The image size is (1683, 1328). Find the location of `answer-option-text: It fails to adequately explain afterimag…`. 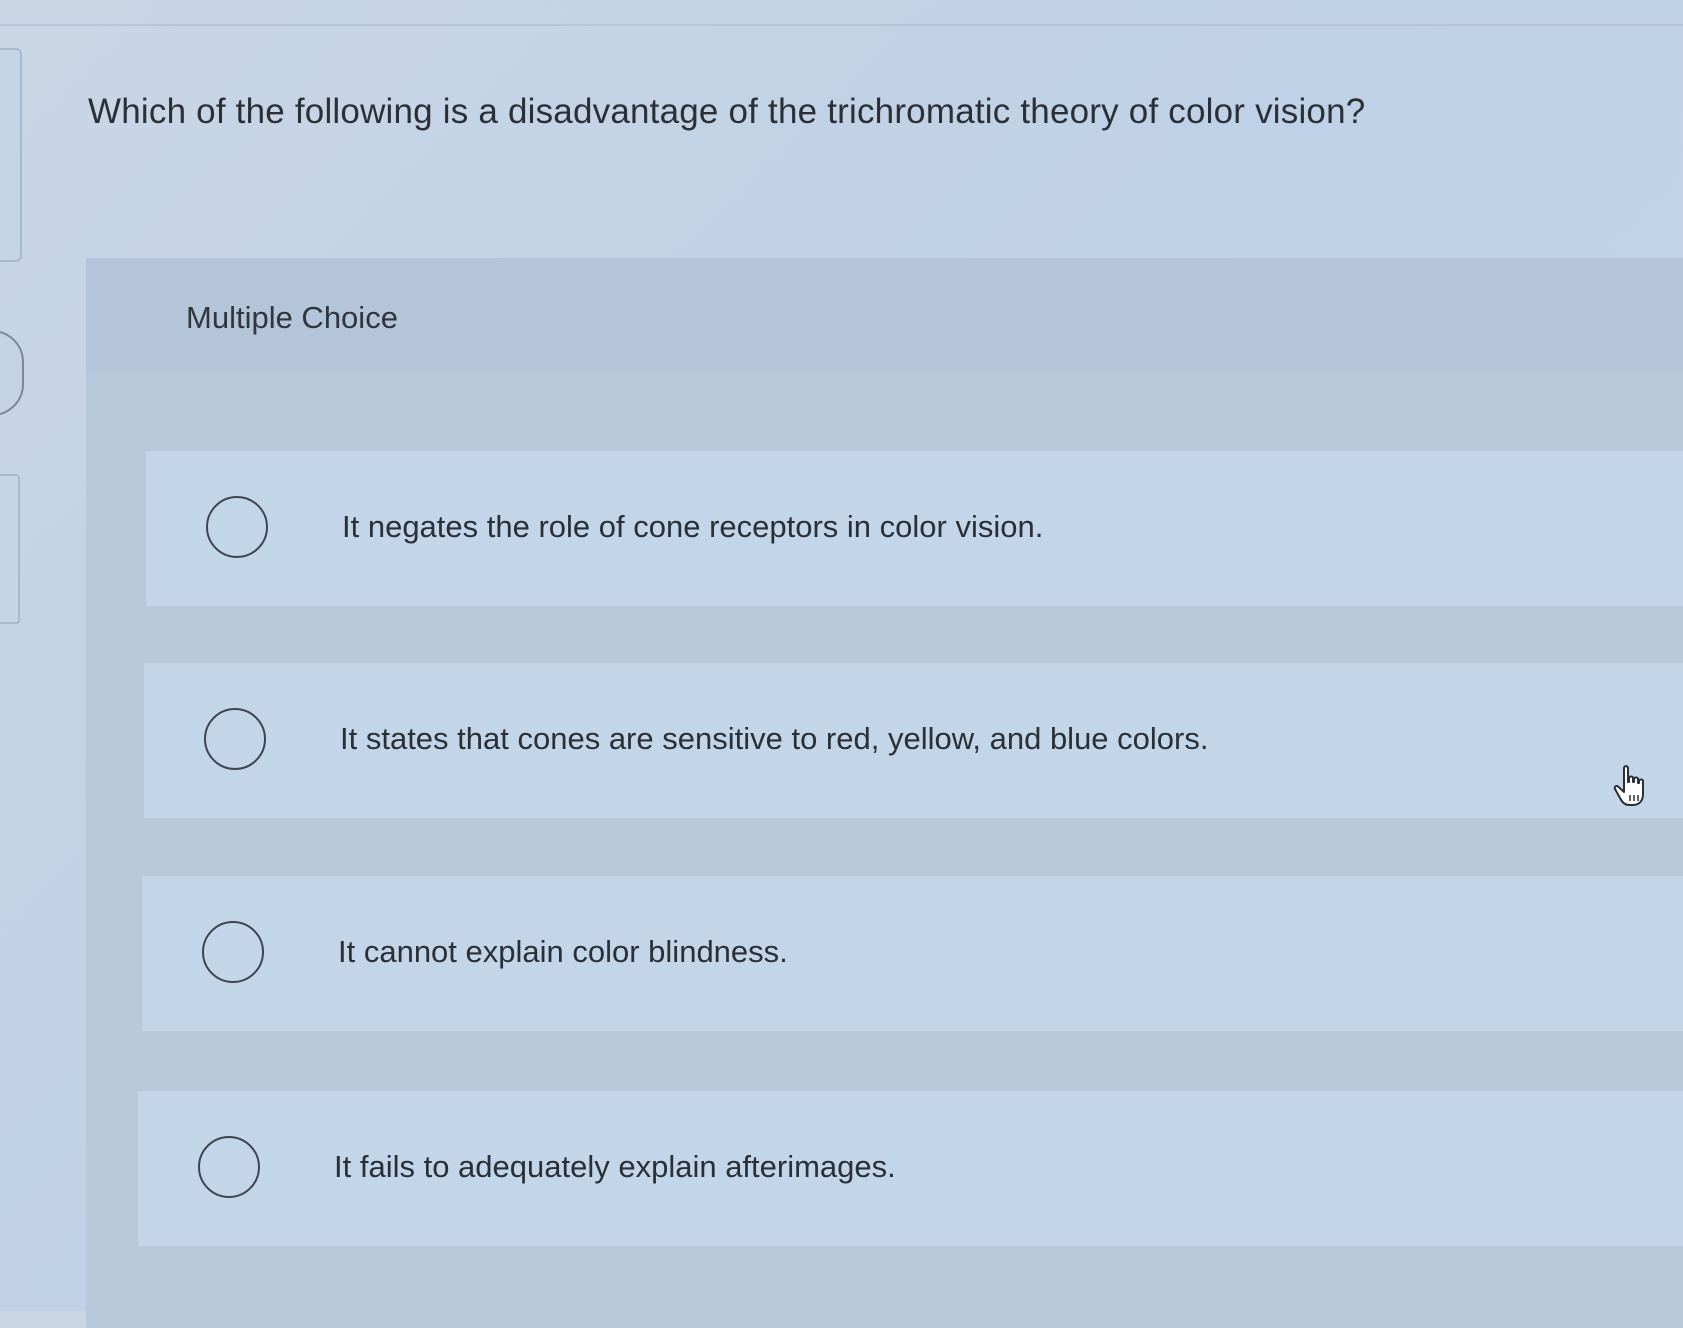

answer-option-text: It fails to adequately explain afterimag… is located at coordinates (615, 1166).